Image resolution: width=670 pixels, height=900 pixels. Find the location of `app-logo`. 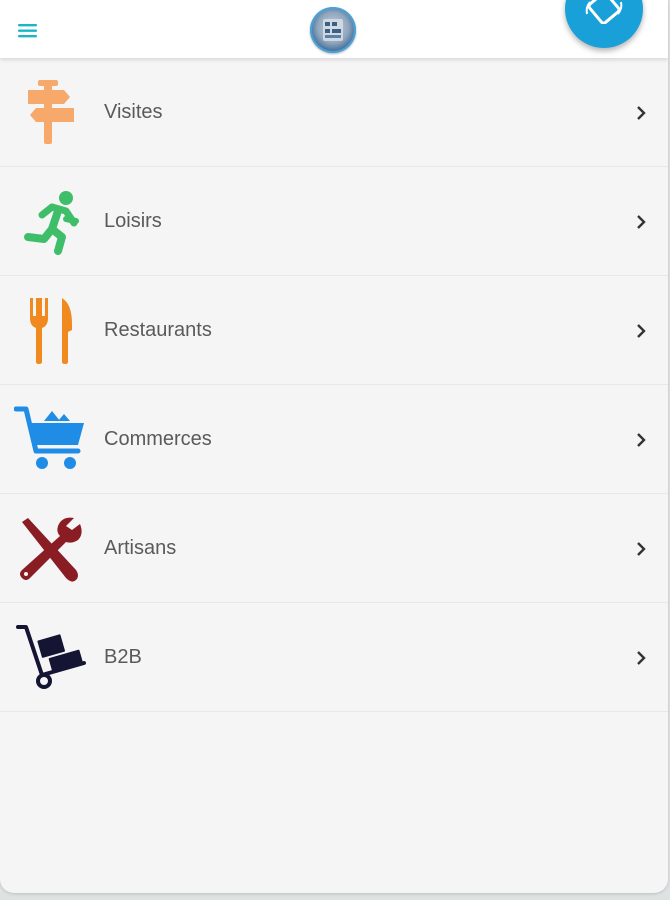

app-logo is located at coordinates (333, 30).